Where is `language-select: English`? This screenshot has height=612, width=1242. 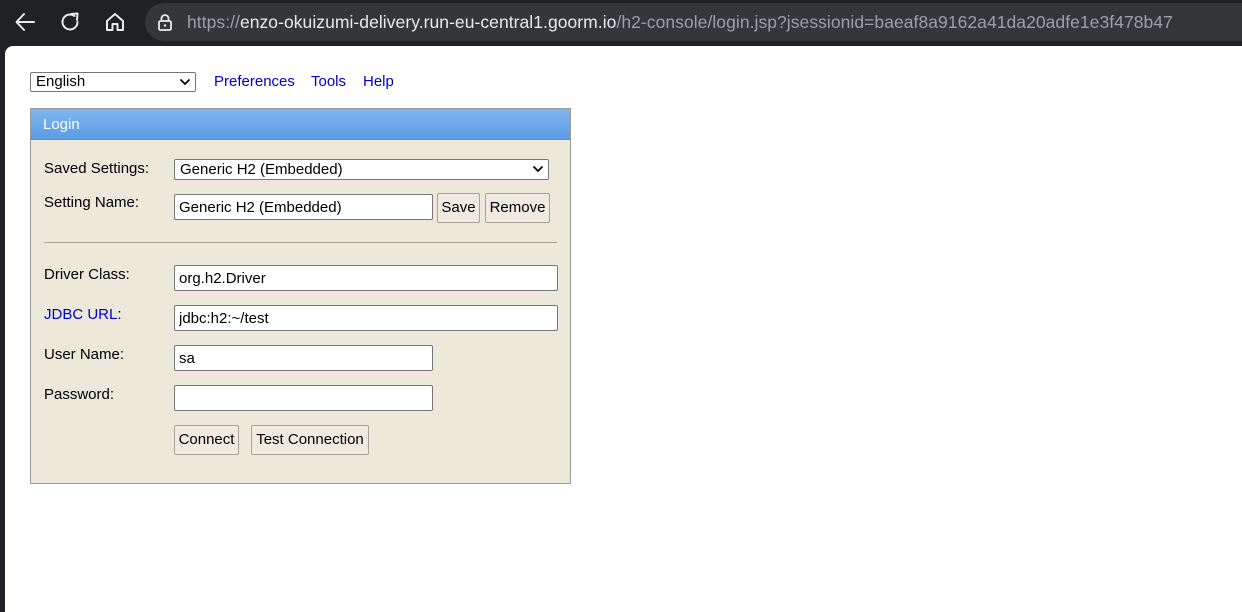 language-select: English is located at coordinates (113, 82).